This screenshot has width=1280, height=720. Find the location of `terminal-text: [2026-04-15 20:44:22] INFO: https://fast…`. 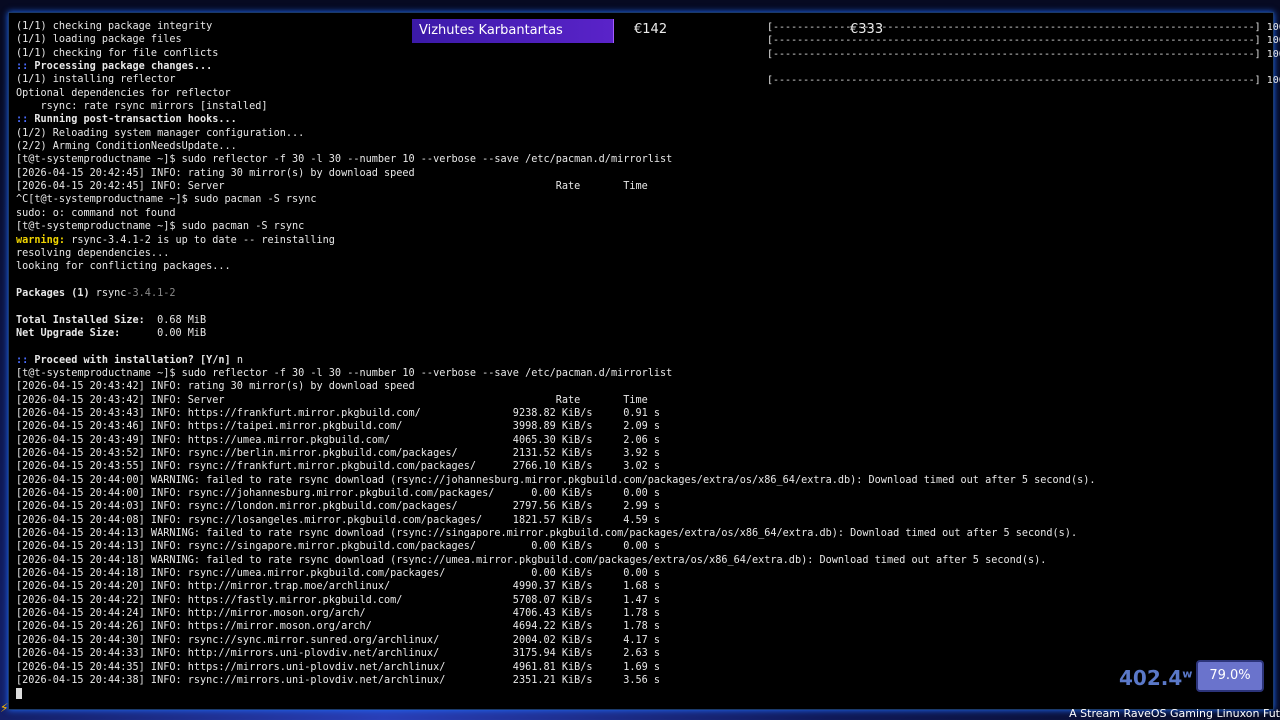

terminal-text: [2026-04-15 20:44:22] INFO: https://fast… is located at coordinates (338, 600).